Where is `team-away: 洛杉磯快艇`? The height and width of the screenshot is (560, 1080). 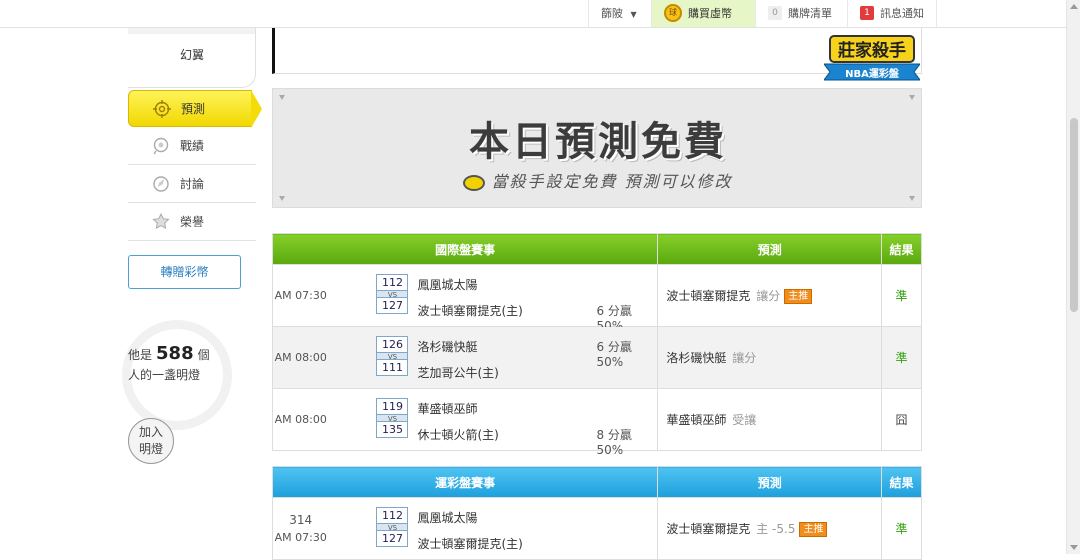 team-away: 洛杉磯快艇 is located at coordinates (447, 347).